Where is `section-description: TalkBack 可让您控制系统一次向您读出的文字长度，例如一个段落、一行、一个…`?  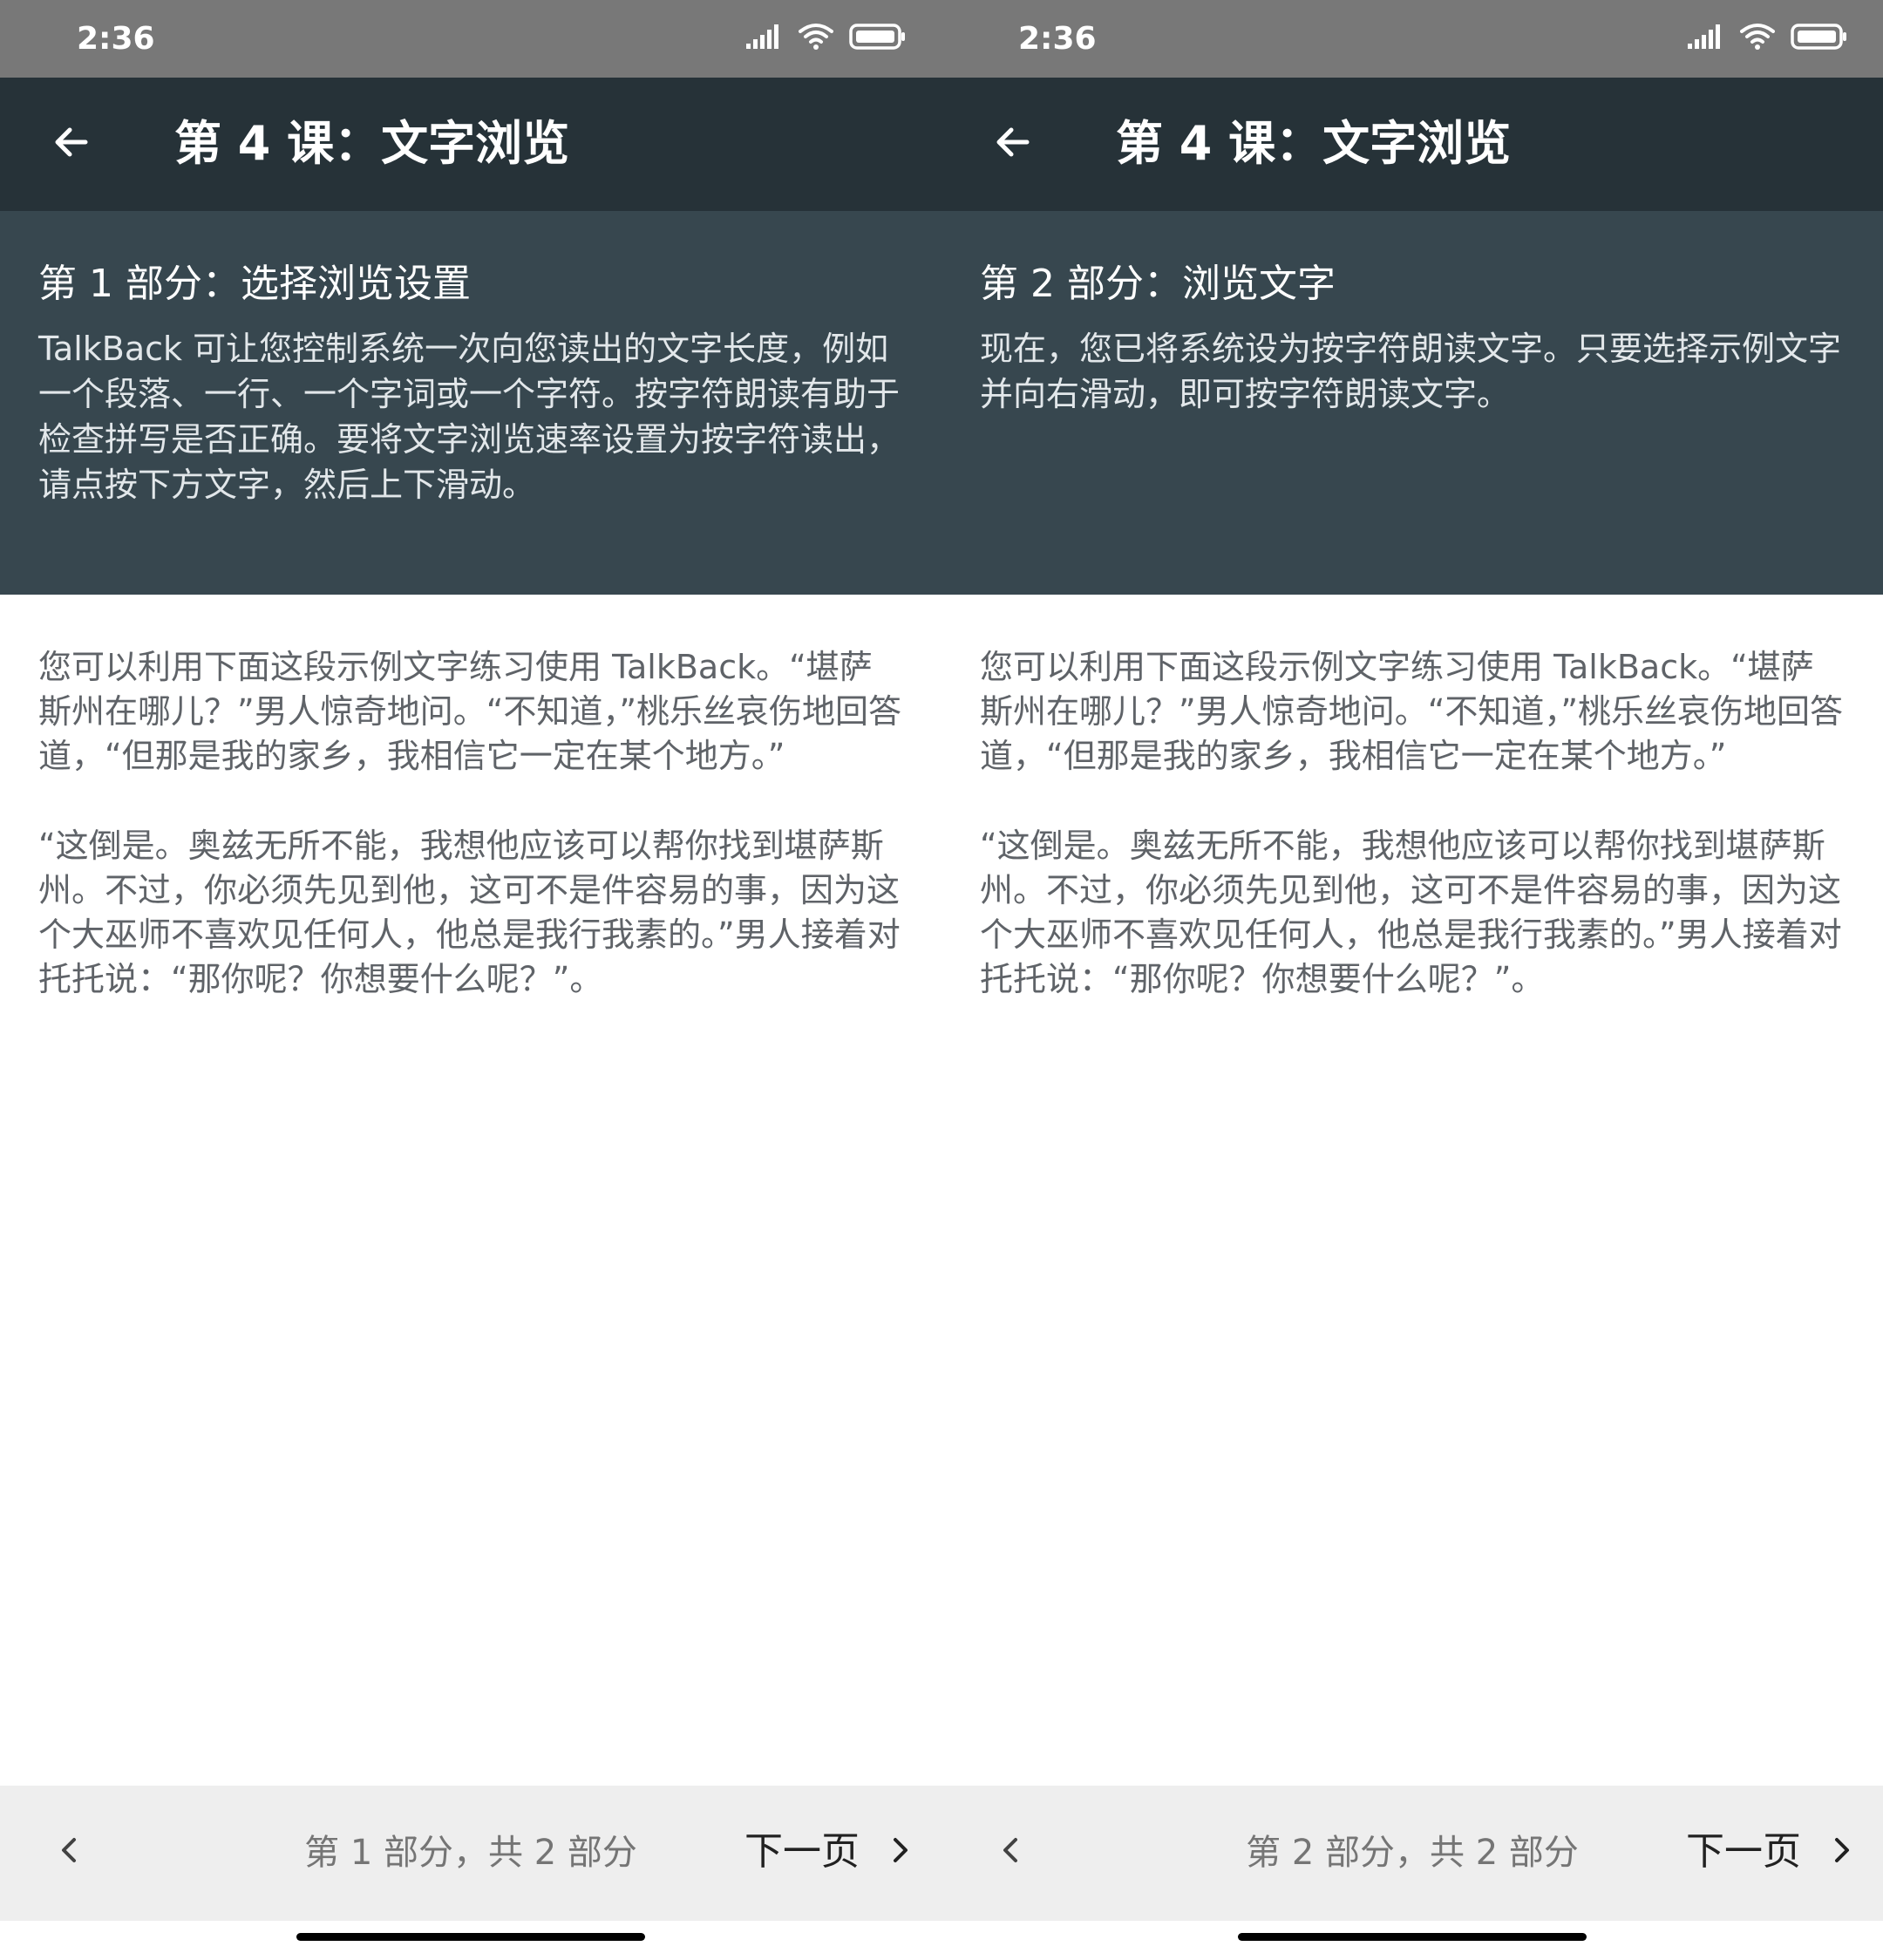 section-description: TalkBack 可让您控制系统一次向您读出的文字长度，例如一个段落、一行、一个… is located at coordinates (470, 417).